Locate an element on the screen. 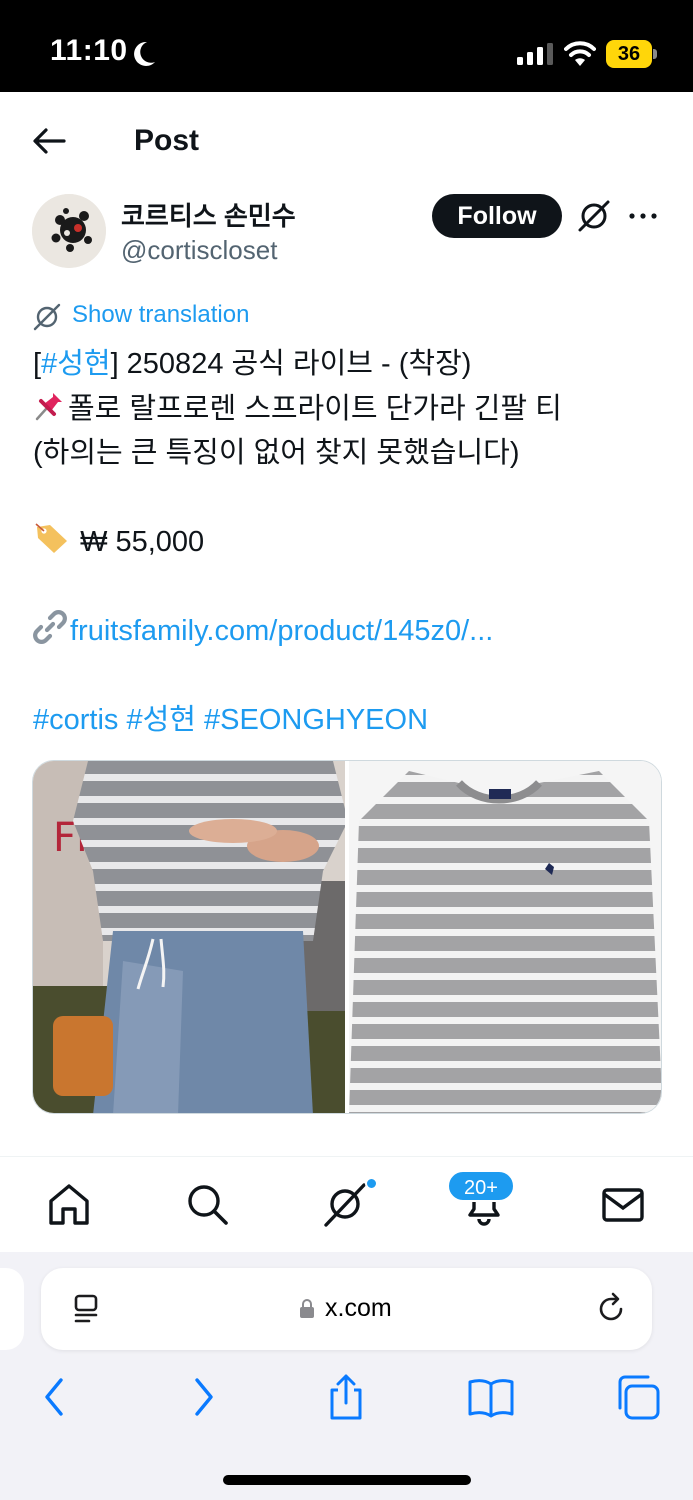 This screenshot has height=1500, width=693. avatar is located at coordinates (69, 231).